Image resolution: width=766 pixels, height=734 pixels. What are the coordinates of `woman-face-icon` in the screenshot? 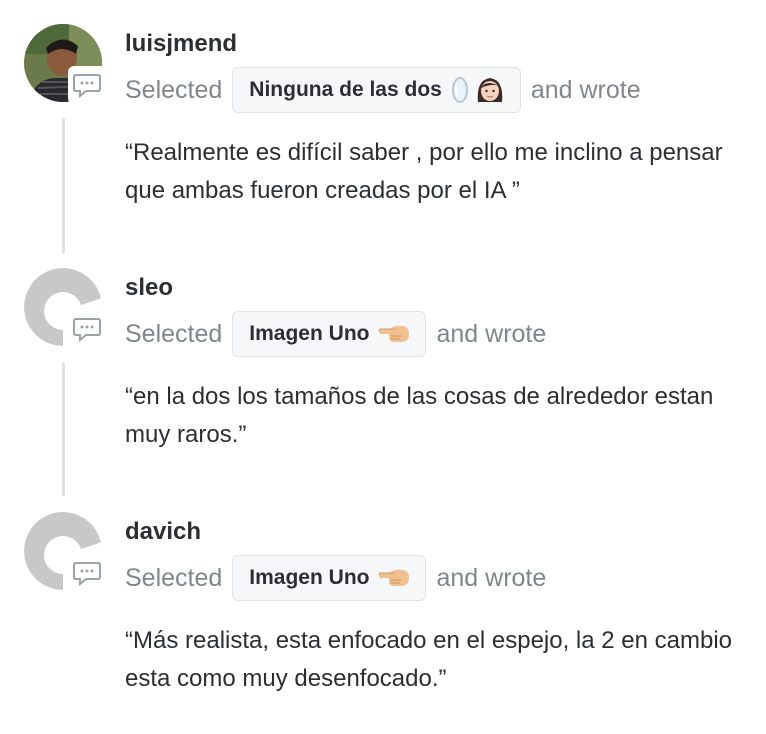 It's located at (490, 90).